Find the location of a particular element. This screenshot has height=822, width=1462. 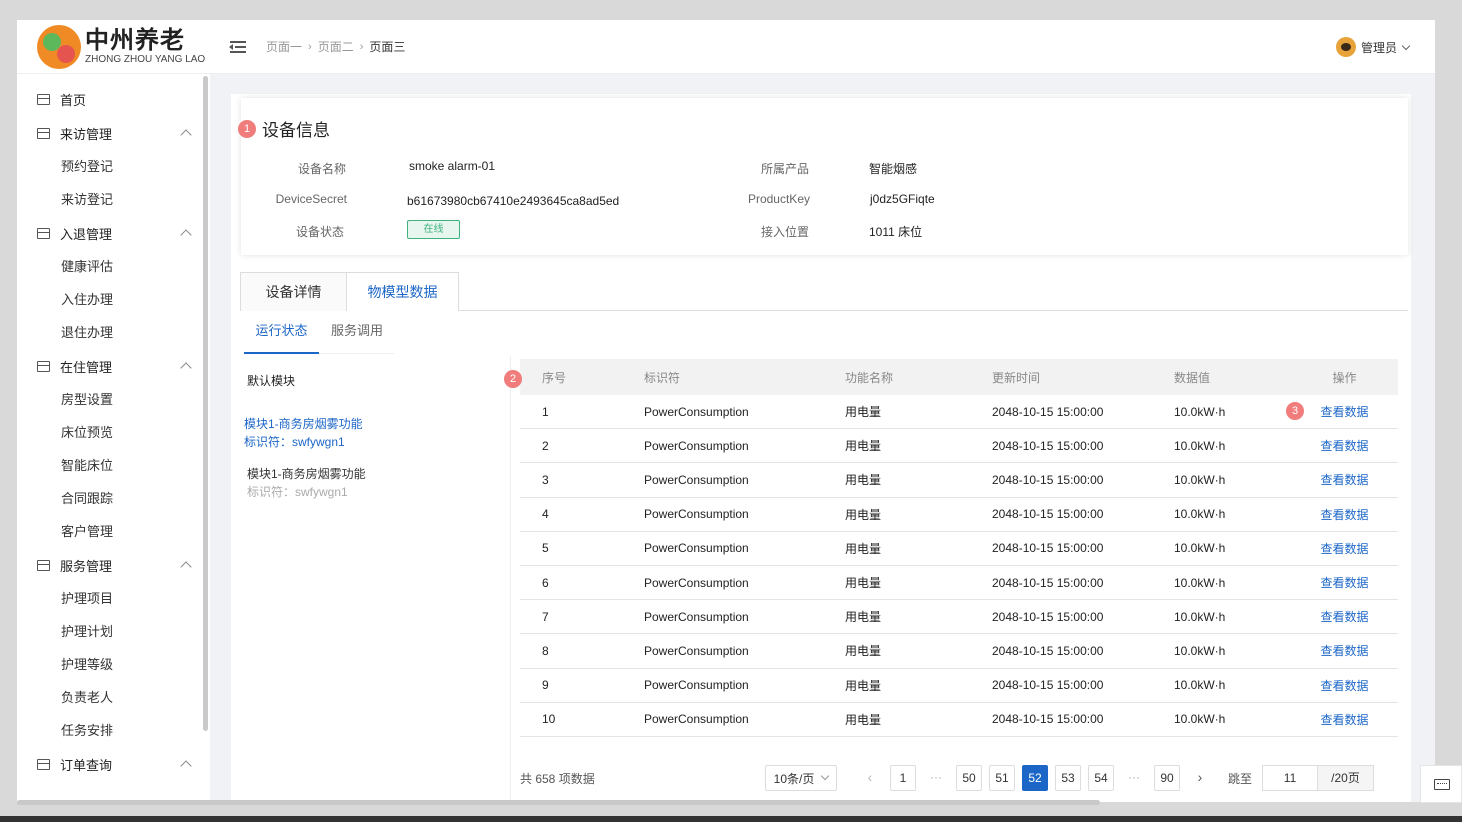

chevron-down-icon is located at coordinates (1406, 45).